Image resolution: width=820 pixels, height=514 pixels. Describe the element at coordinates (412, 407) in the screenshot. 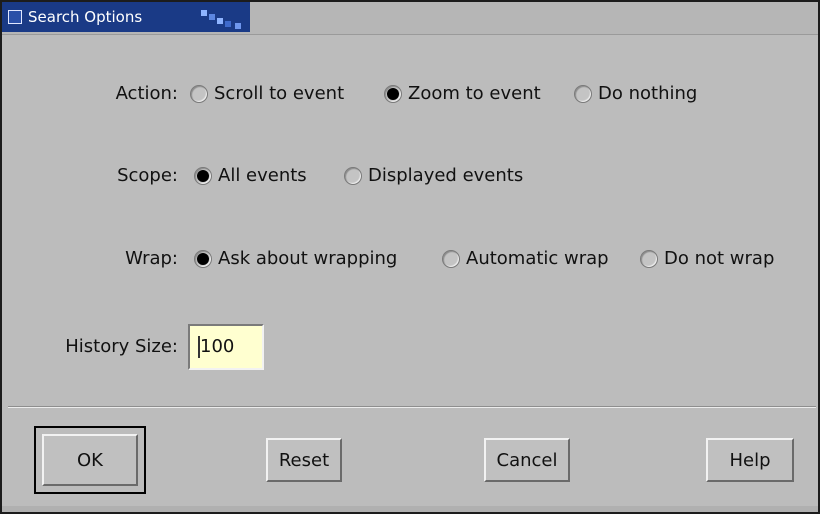

I see `separator` at that location.